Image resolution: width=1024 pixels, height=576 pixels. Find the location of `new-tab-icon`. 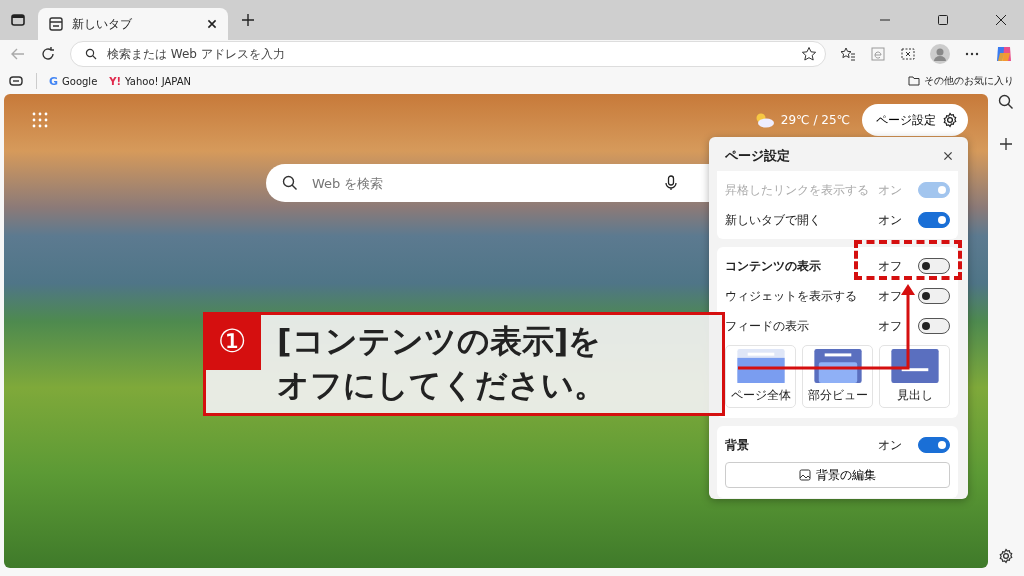

new-tab-icon is located at coordinates (248, 20).